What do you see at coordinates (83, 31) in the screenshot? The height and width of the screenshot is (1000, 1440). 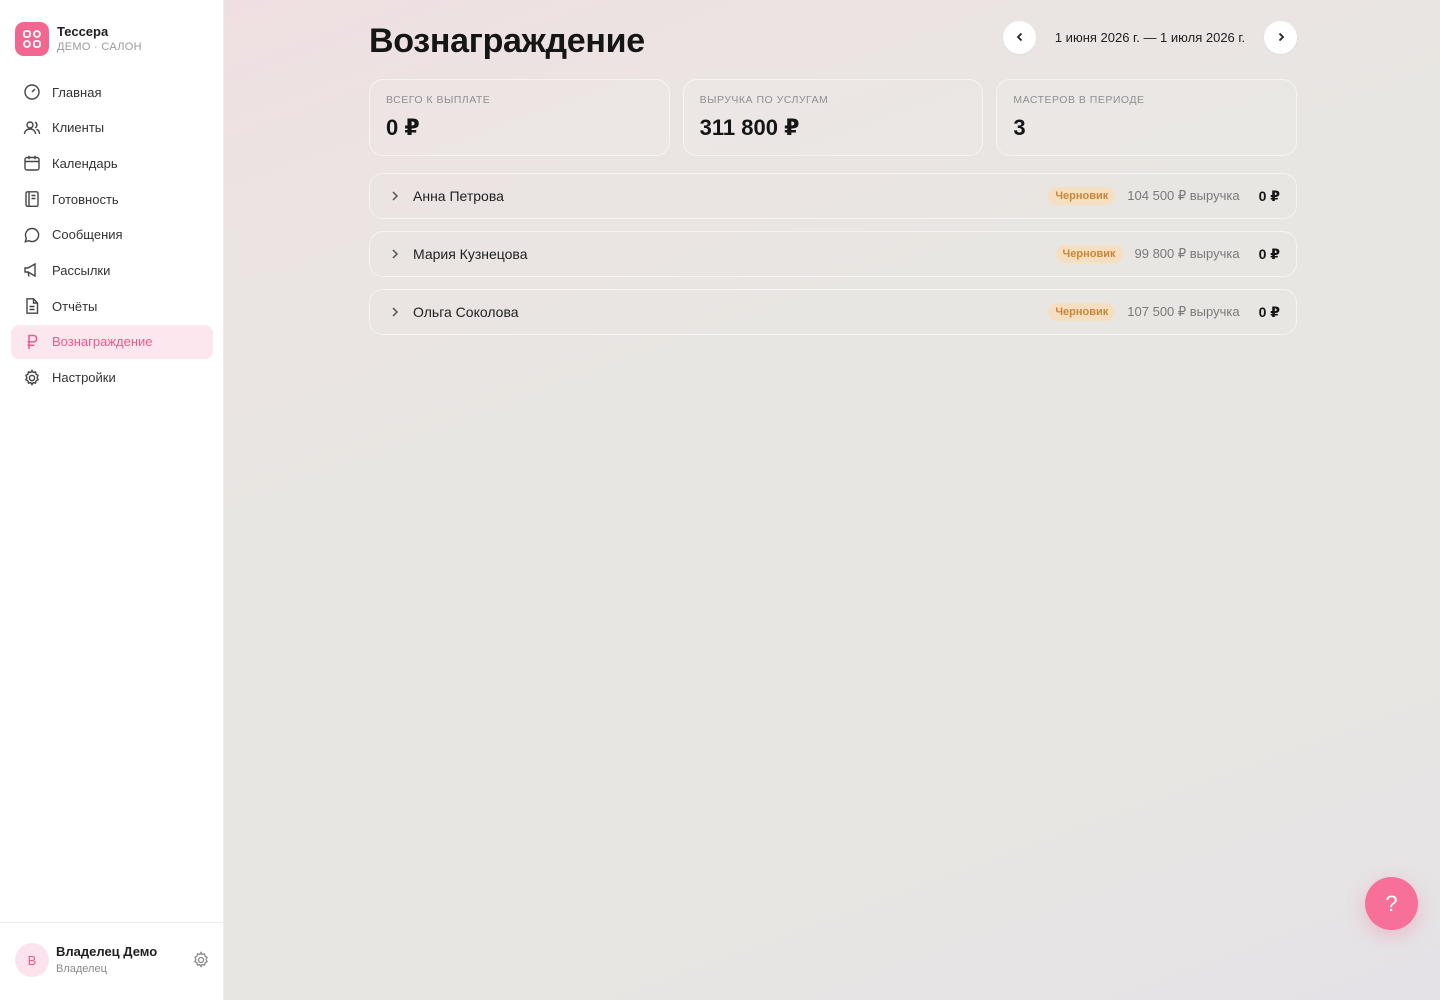 I see `brand-title: Тессера` at bounding box center [83, 31].